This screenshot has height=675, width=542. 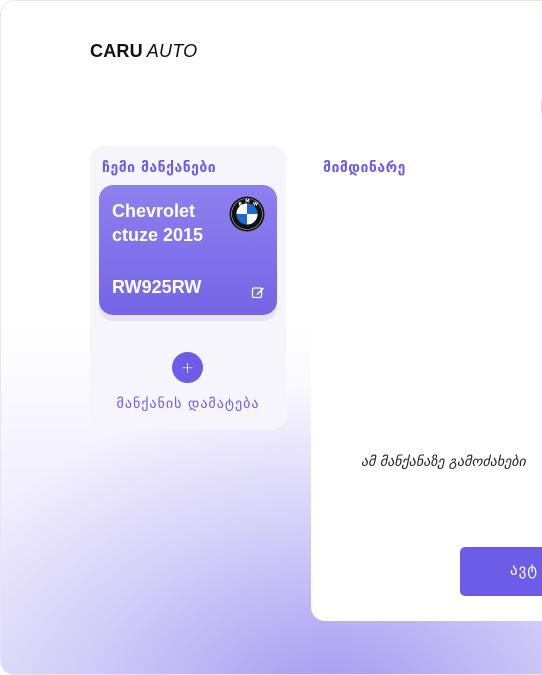 What do you see at coordinates (157, 287) in the screenshot?
I see `car-plate: RW925RW` at bounding box center [157, 287].